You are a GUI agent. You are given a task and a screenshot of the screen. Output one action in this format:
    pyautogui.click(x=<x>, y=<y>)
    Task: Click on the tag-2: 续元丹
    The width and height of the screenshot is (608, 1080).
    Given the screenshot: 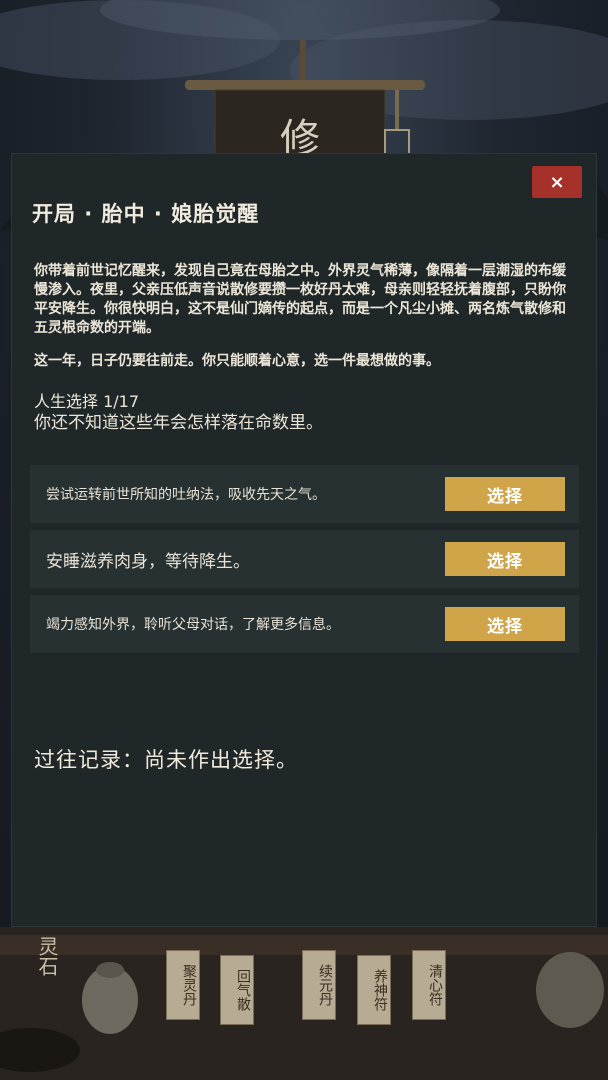 What is the action you would take?
    pyautogui.click(x=319, y=985)
    